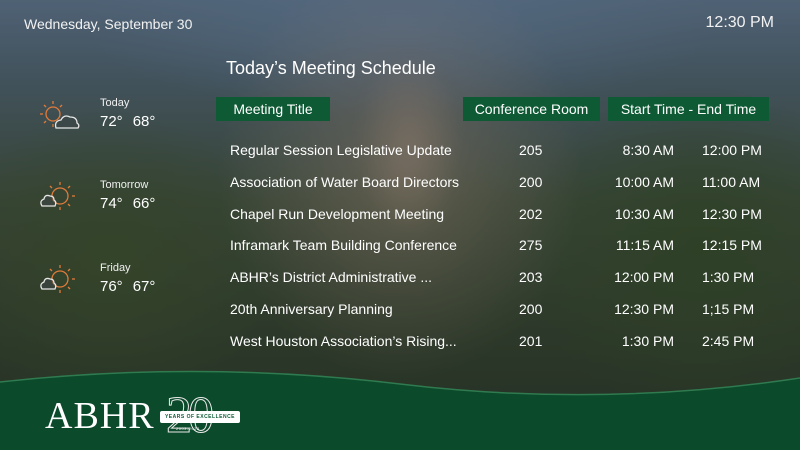  I want to click on meeting-title: Chapel Run Development Meeting, so click(337, 214).